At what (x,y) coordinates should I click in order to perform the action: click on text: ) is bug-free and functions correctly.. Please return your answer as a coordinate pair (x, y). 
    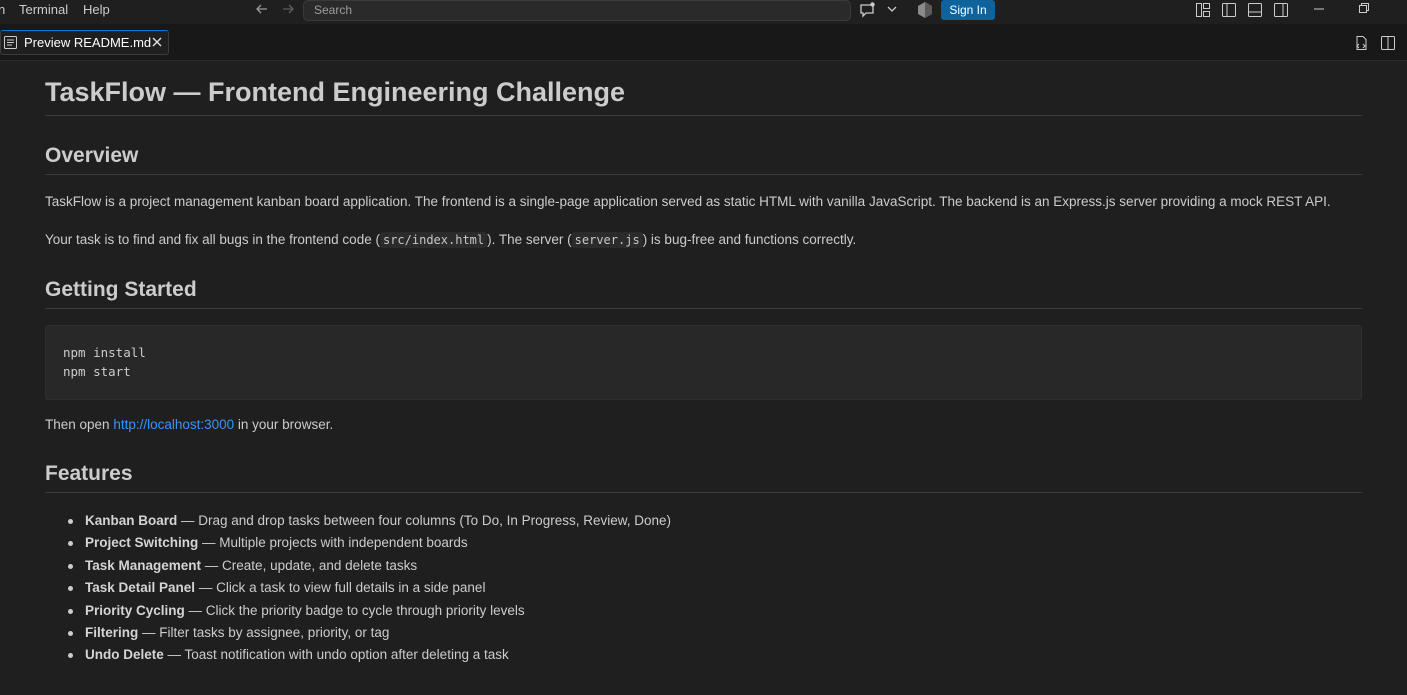
    Looking at the image, I should click on (749, 239).